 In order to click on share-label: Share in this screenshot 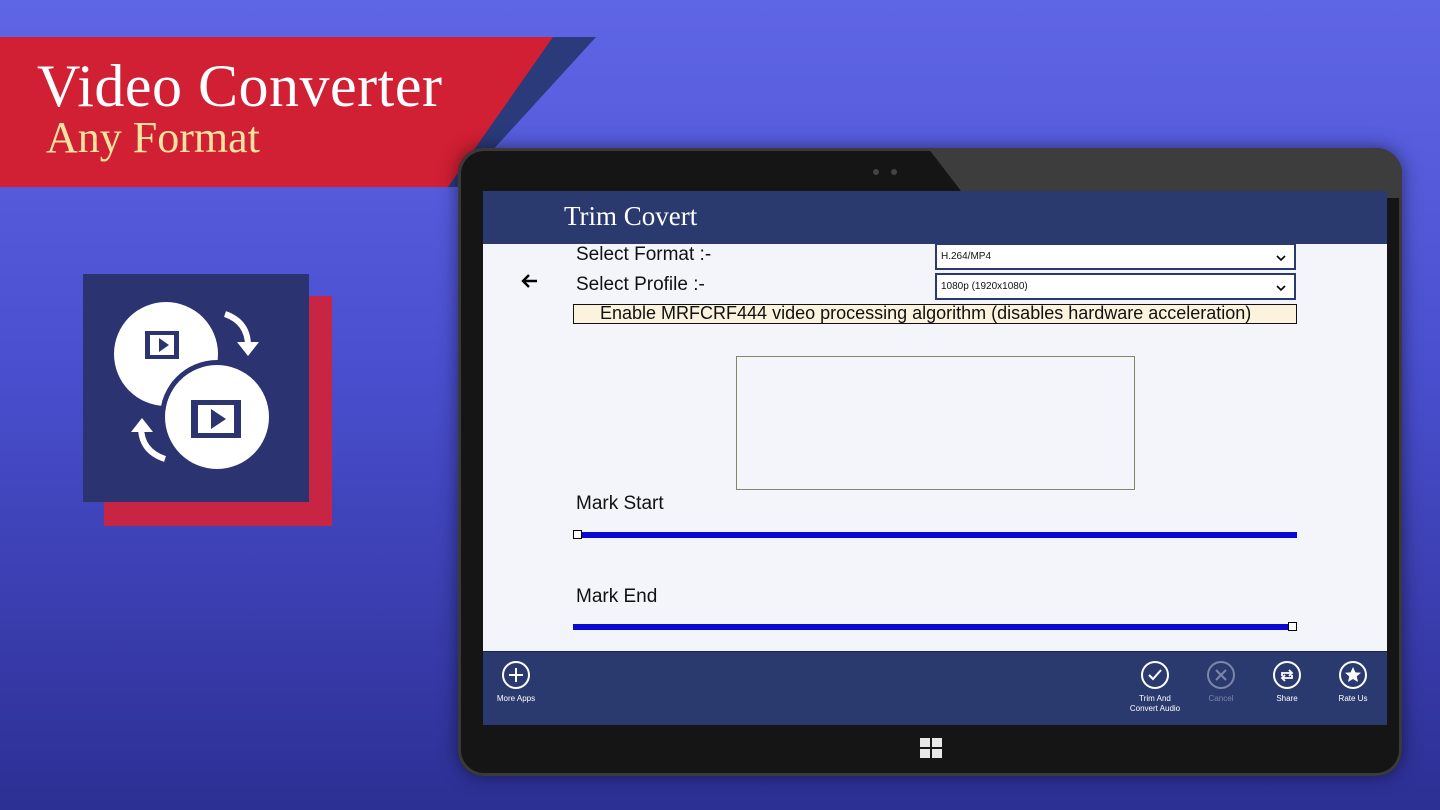, I will do `click(1287, 698)`.